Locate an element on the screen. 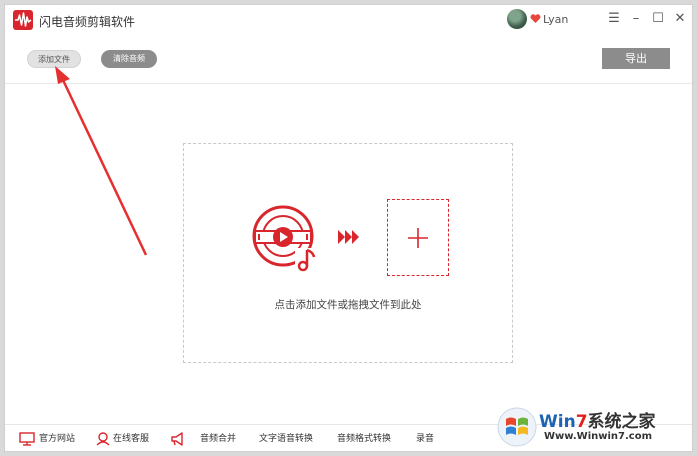  format-convert-label: 音频格式转换 is located at coordinates (364, 439).